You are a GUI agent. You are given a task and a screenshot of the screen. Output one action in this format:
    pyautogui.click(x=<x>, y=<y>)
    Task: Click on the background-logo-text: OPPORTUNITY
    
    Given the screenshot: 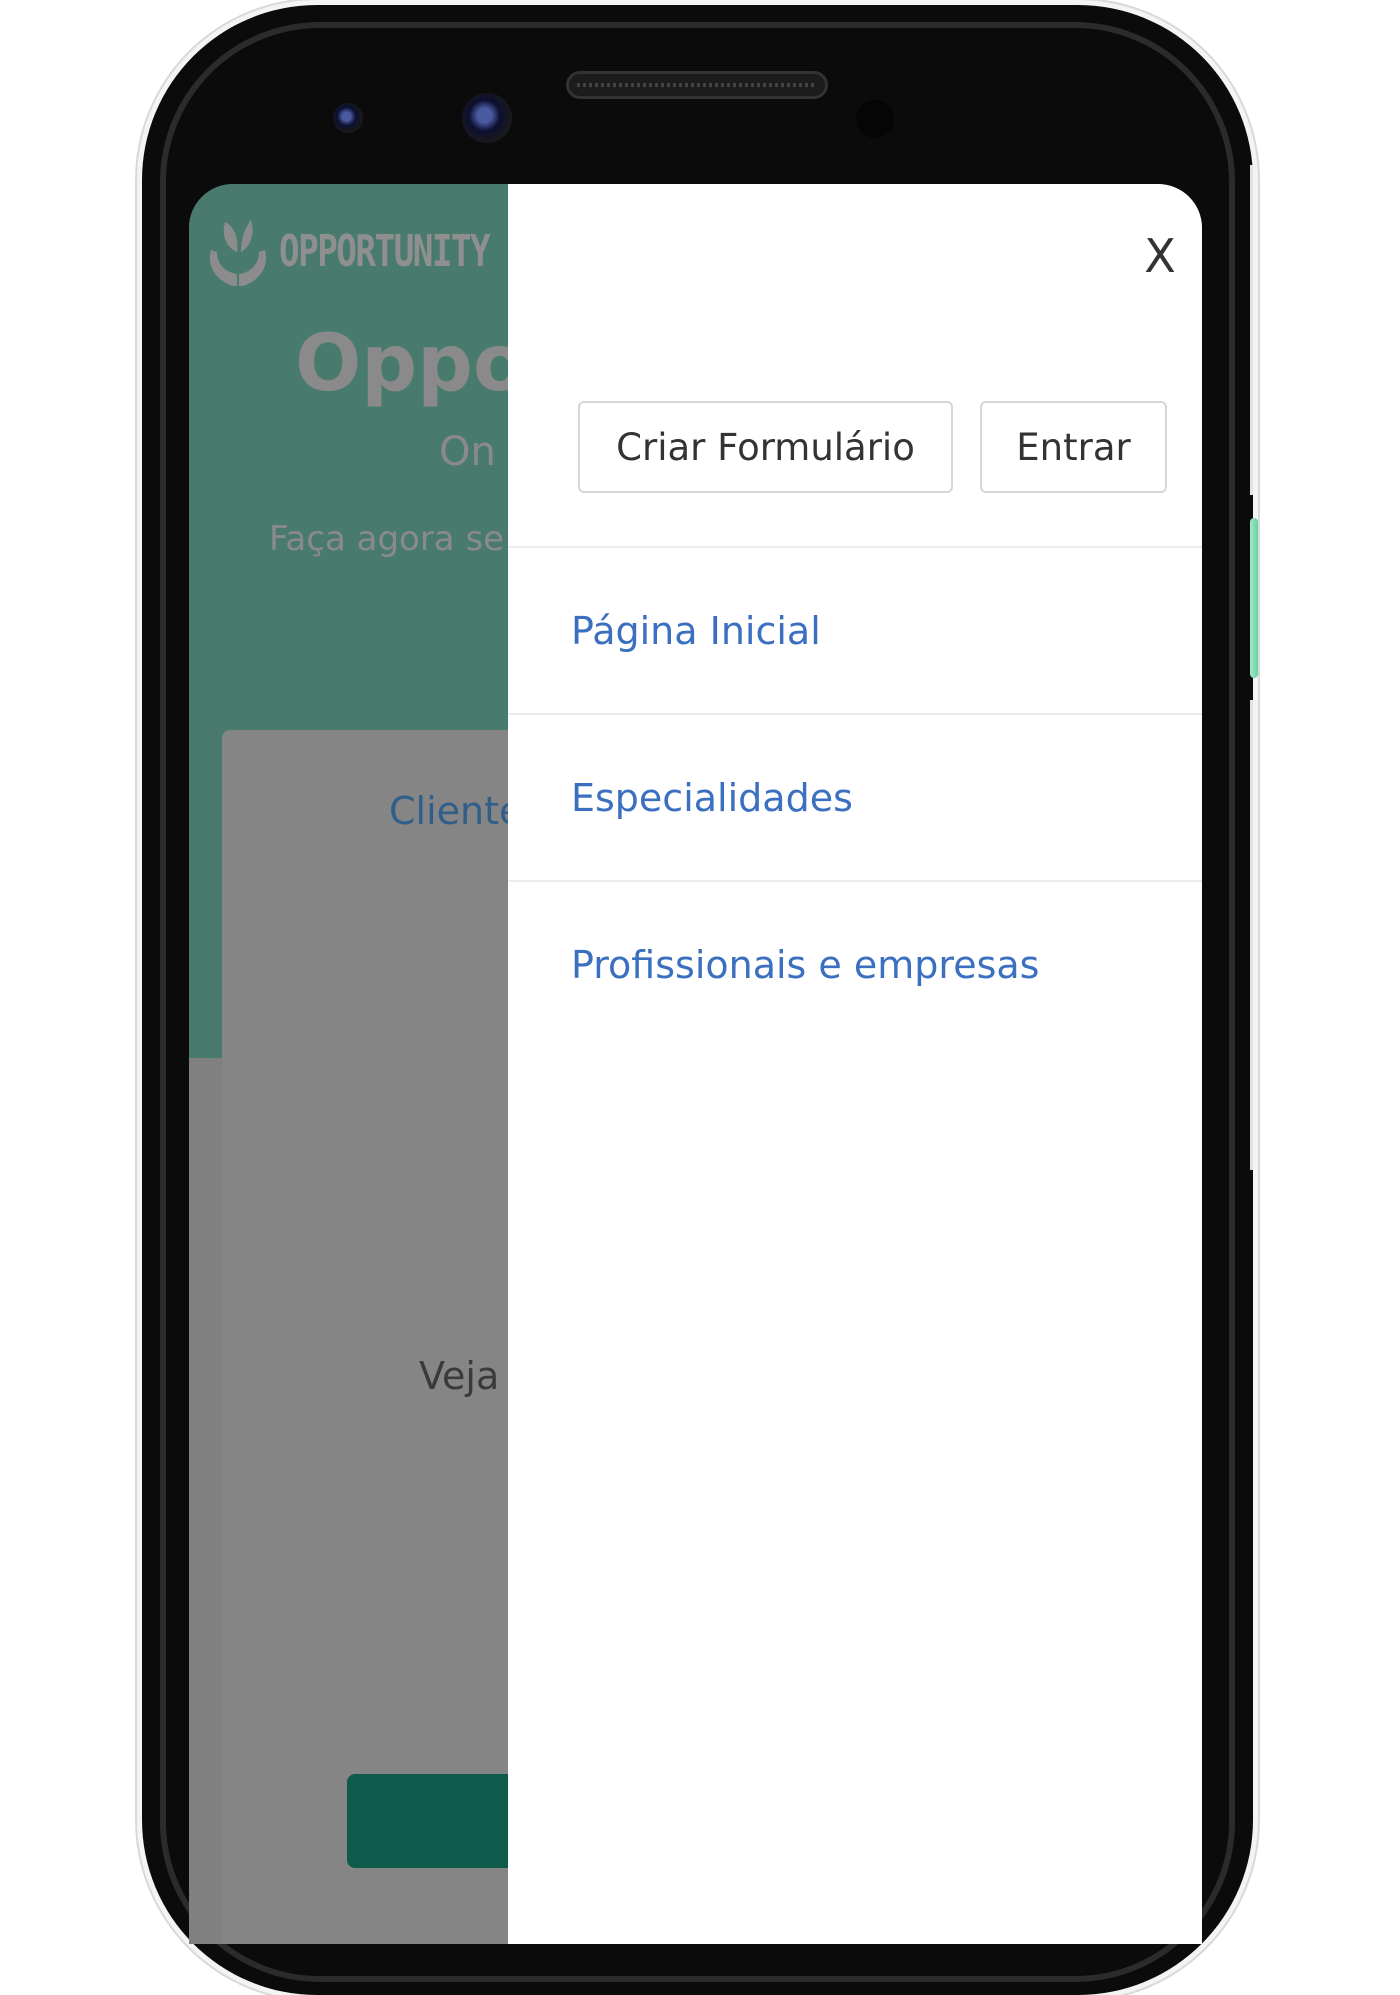 What is the action you would take?
    pyautogui.click(x=385, y=251)
    